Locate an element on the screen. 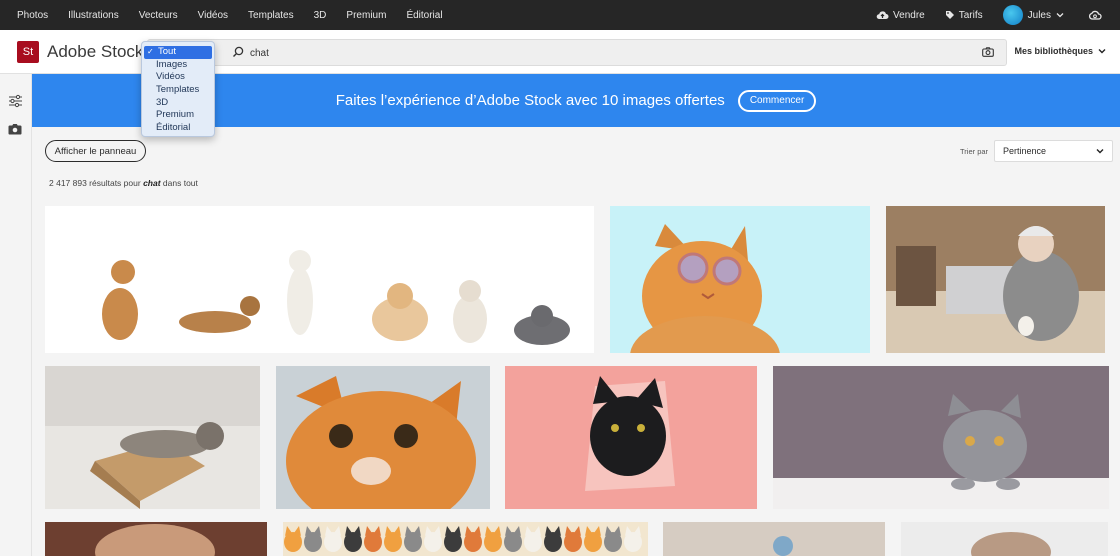 This screenshot has width=1120, height=556. logo-mark-text: St is located at coordinates (28, 52).